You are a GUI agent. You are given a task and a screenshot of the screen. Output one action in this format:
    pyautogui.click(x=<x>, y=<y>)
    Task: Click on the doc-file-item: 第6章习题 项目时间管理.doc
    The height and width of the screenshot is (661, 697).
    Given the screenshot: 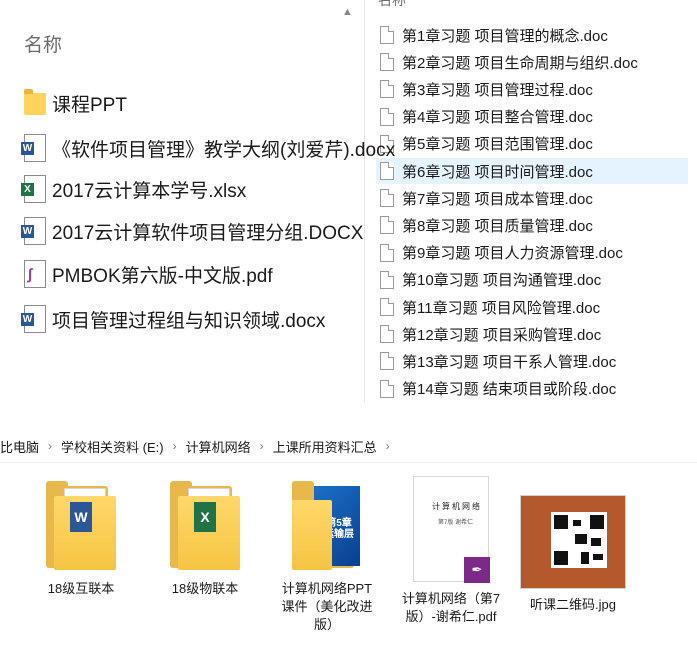 What is the action you would take?
    pyautogui.click(x=532, y=171)
    